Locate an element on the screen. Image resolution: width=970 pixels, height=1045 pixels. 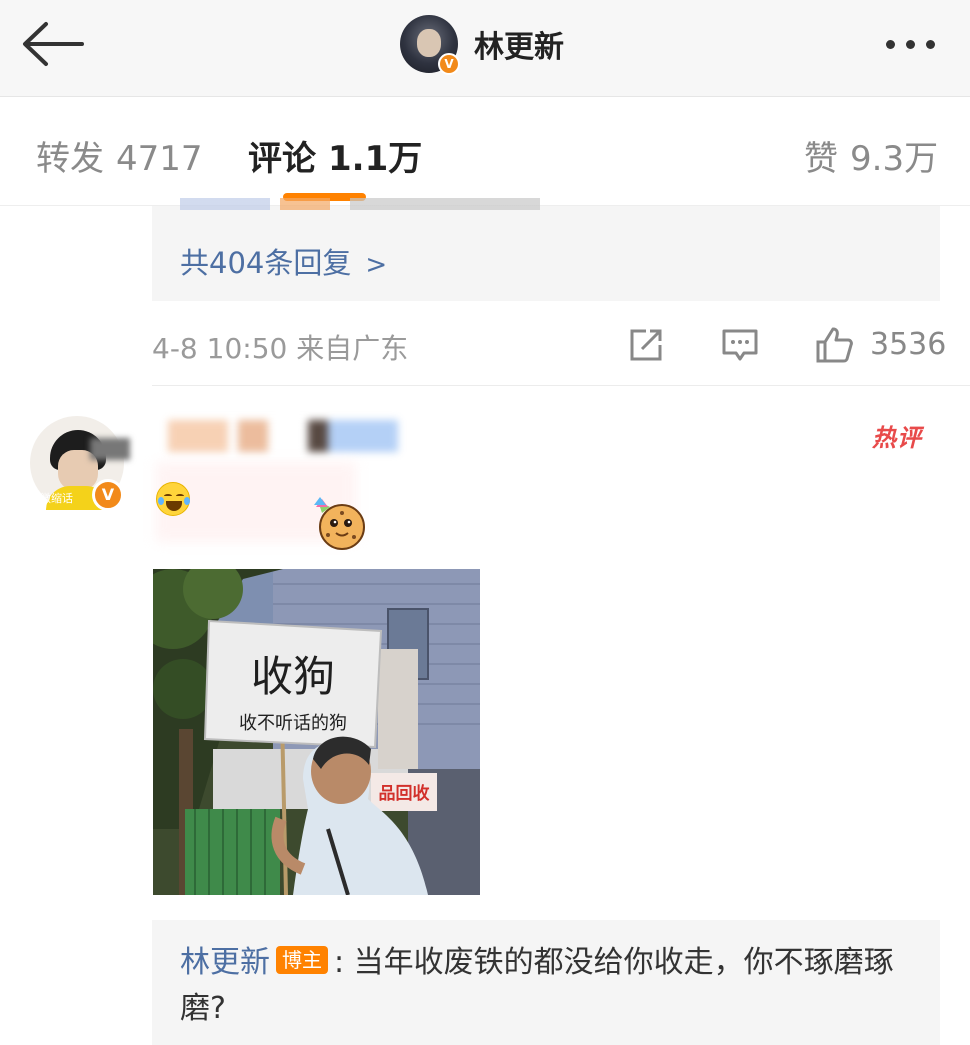
blurred-username is located at coordinates (283, 436).